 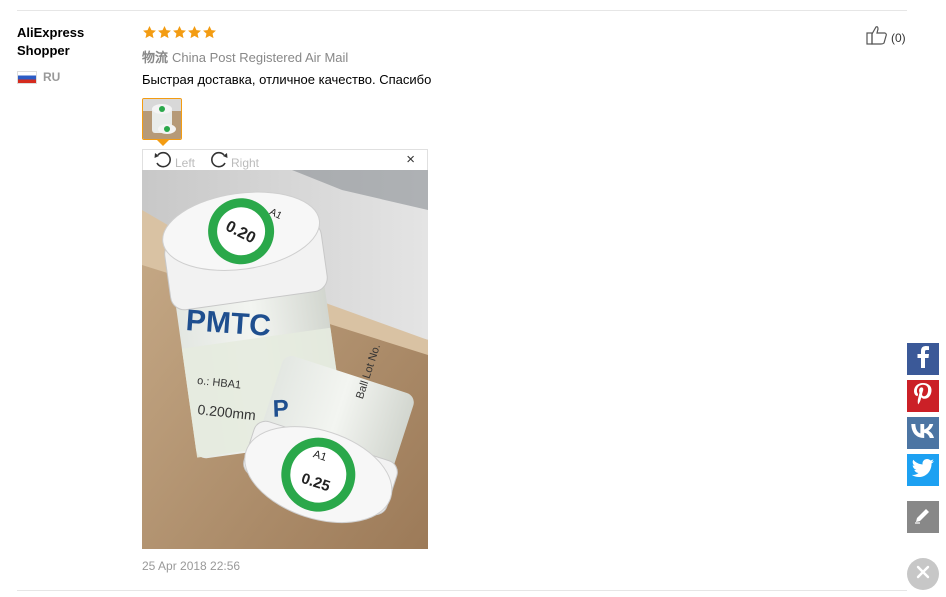 What do you see at coordinates (228, 323) in the screenshot?
I see `jar1-brand-text: PMTC` at bounding box center [228, 323].